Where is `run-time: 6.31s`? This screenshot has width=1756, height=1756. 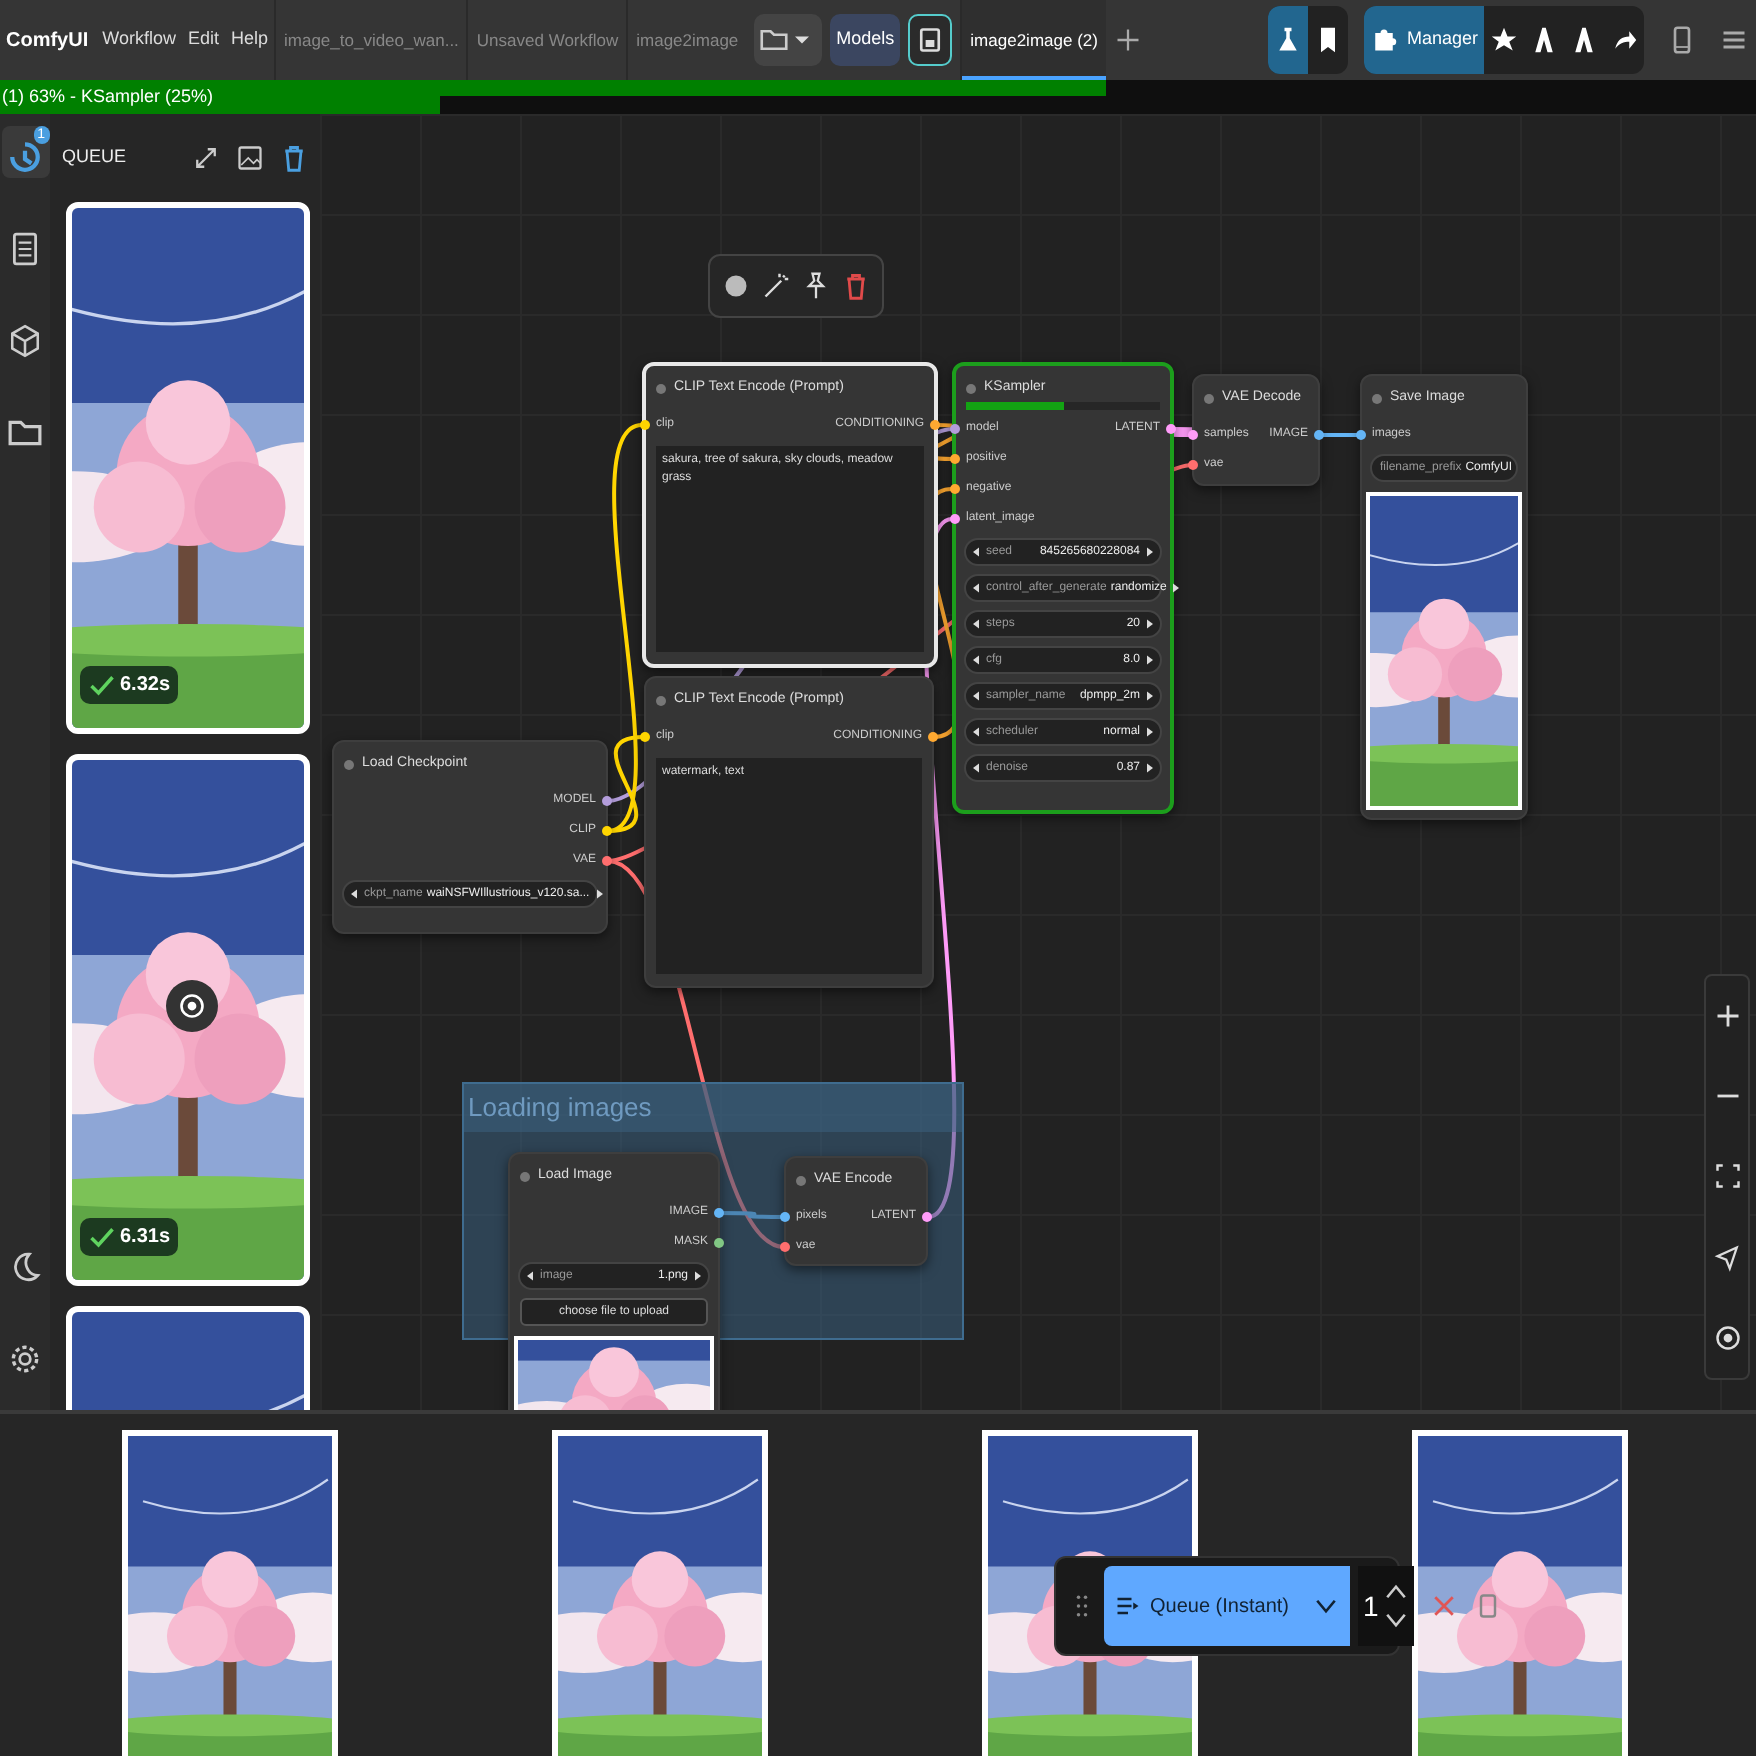 run-time: 6.31s is located at coordinates (145, 1238).